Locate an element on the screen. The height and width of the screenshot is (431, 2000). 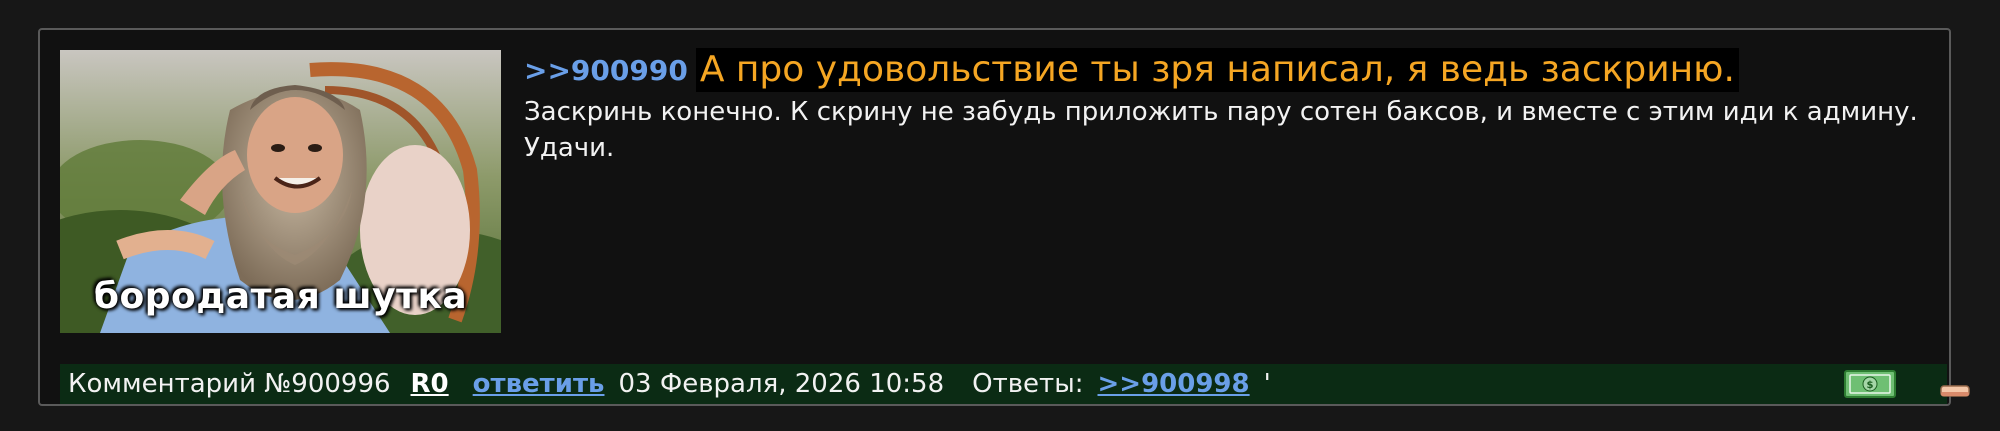
eraser-icon is located at coordinates (1955, 391).